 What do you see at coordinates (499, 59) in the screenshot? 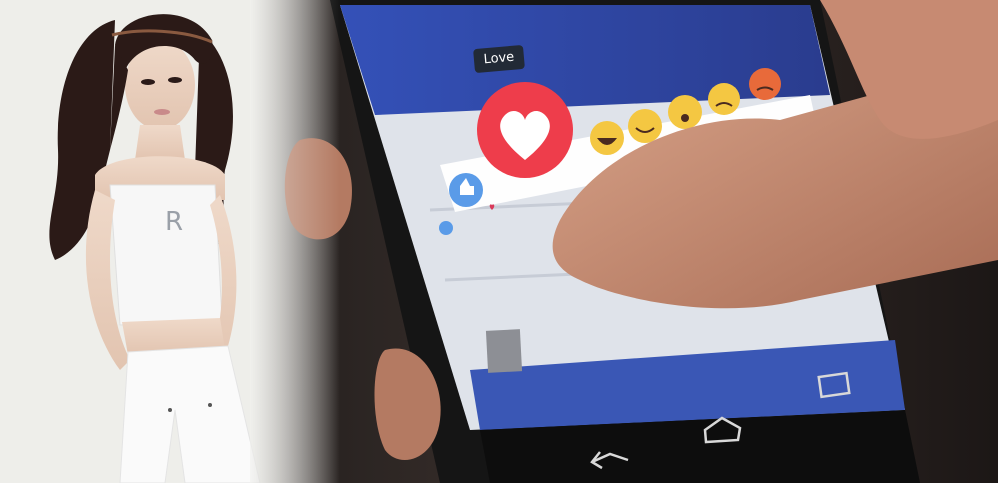
I see `love-tooltip: Love` at bounding box center [499, 59].